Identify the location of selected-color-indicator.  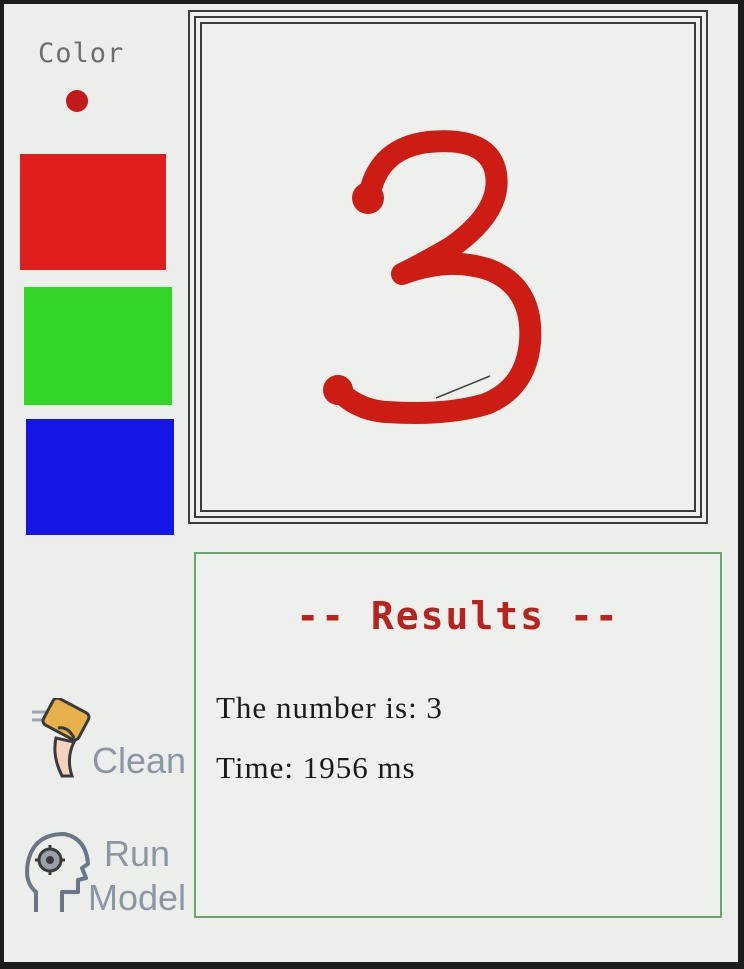
(77, 101).